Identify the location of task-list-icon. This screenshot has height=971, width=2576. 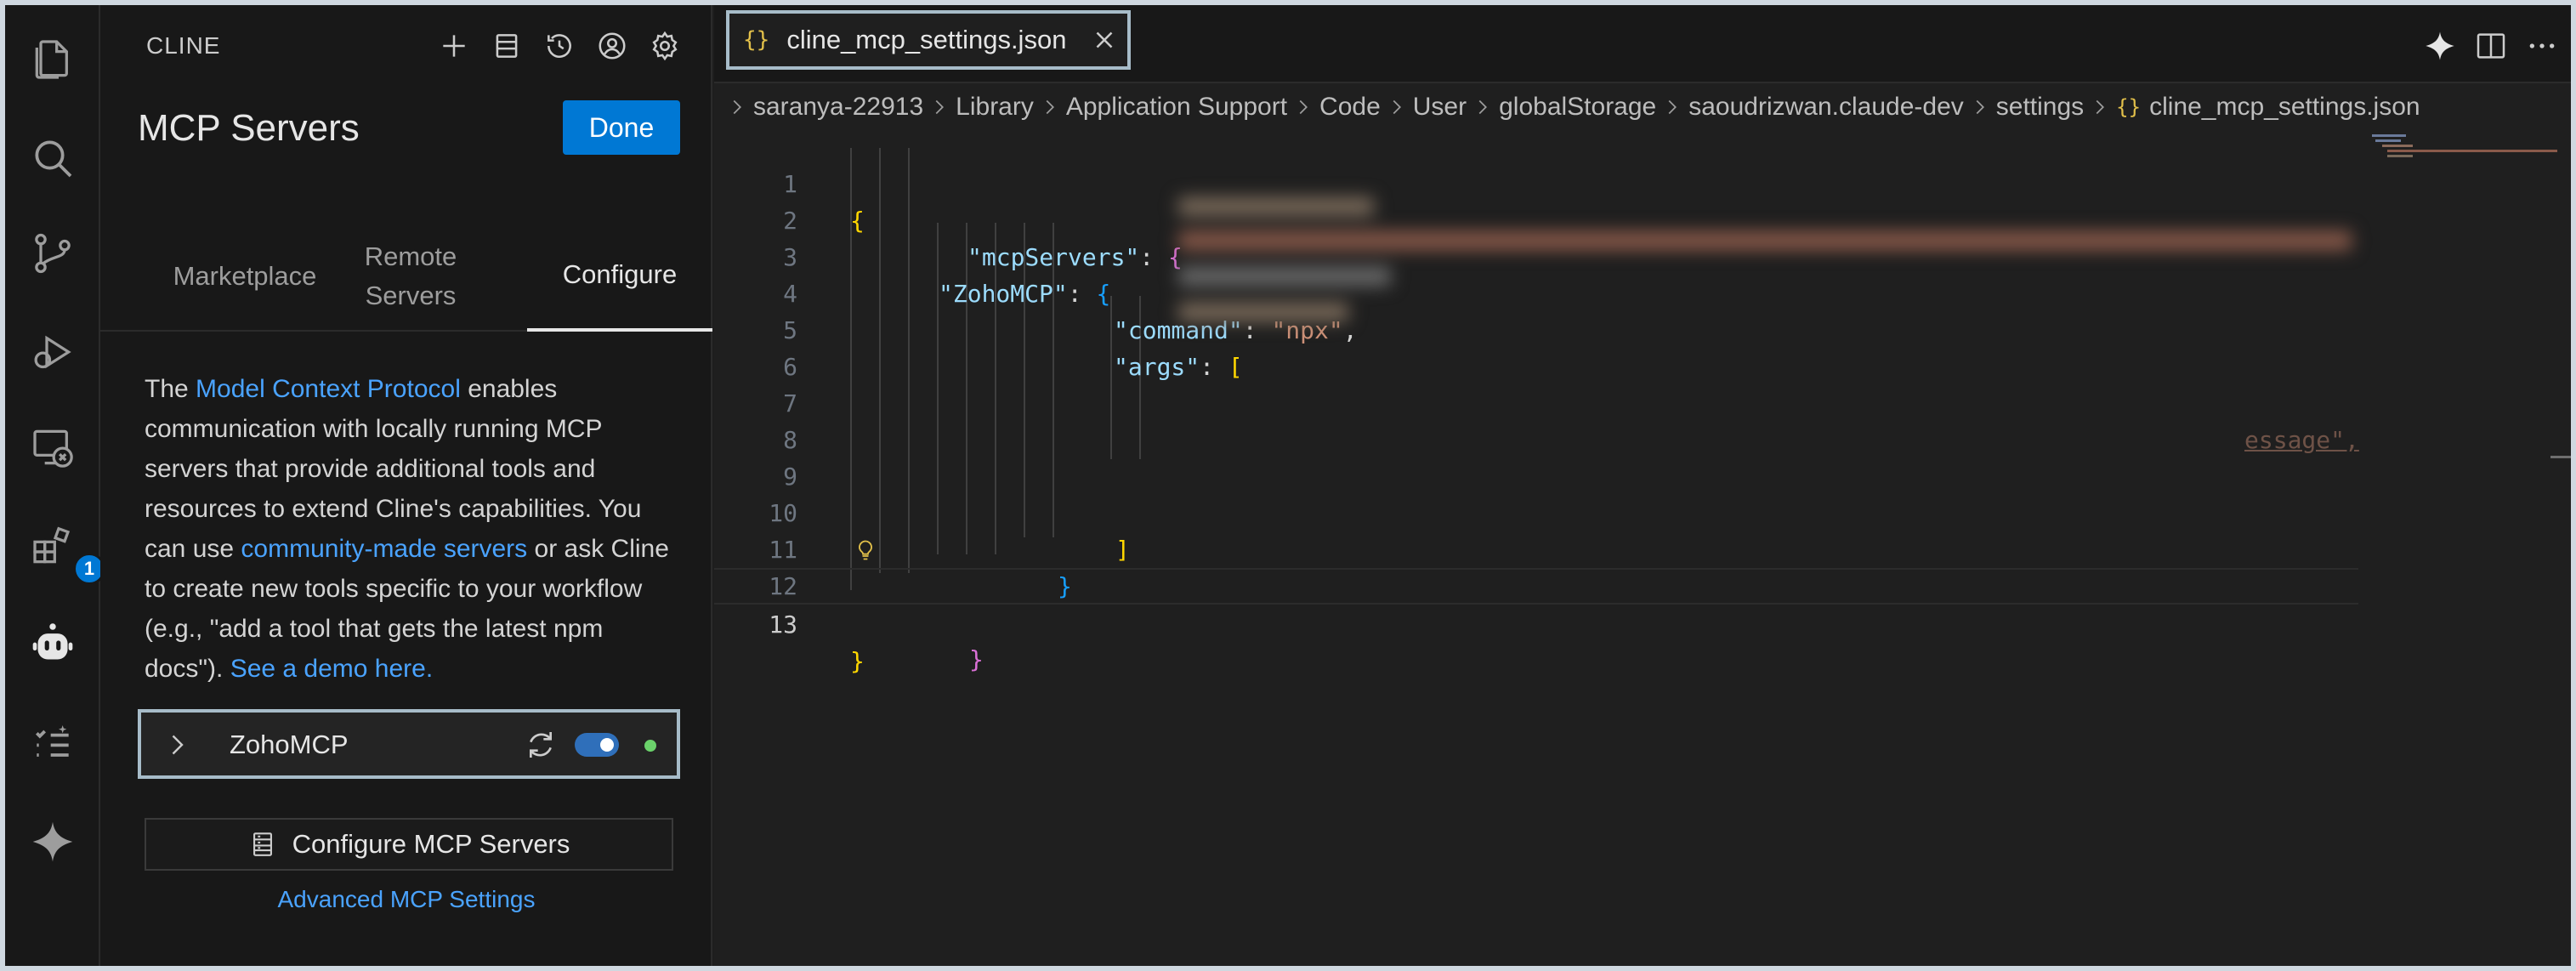
(53, 743).